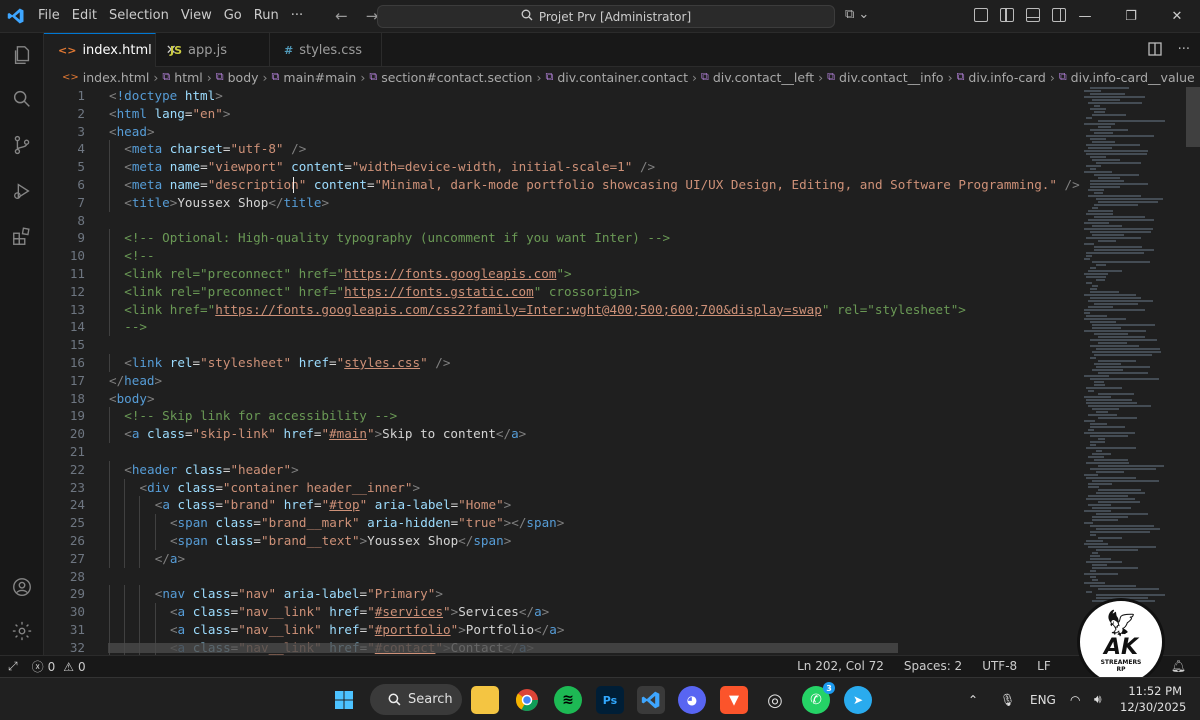 The height and width of the screenshot is (720, 1200). What do you see at coordinates (196, 16) in the screenshot?
I see `menu-view: View` at bounding box center [196, 16].